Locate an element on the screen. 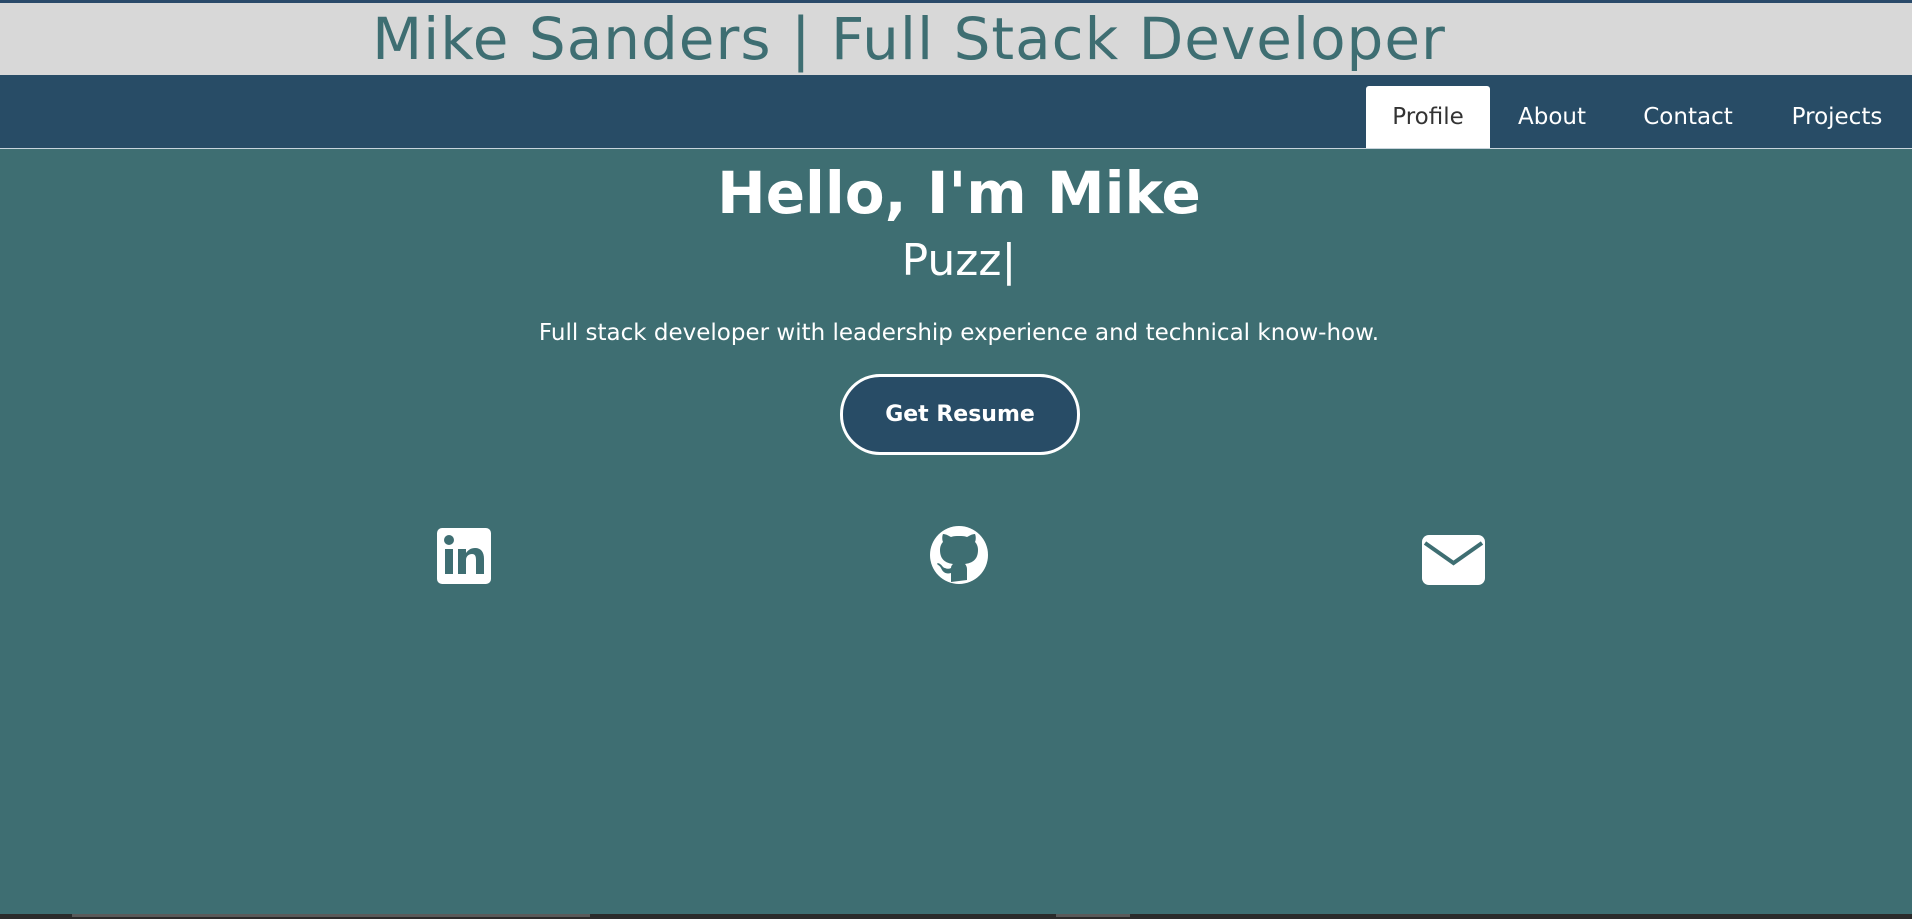  linkedin-link is located at coordinates (464, 556).